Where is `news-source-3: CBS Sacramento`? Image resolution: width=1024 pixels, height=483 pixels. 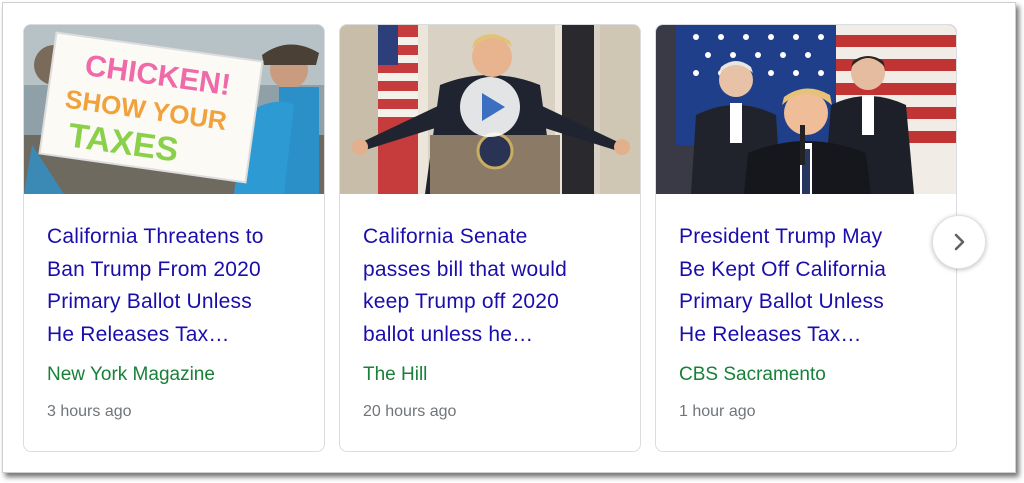 news-source-3: CBS Sacramento is located at coordinates (752, 374).